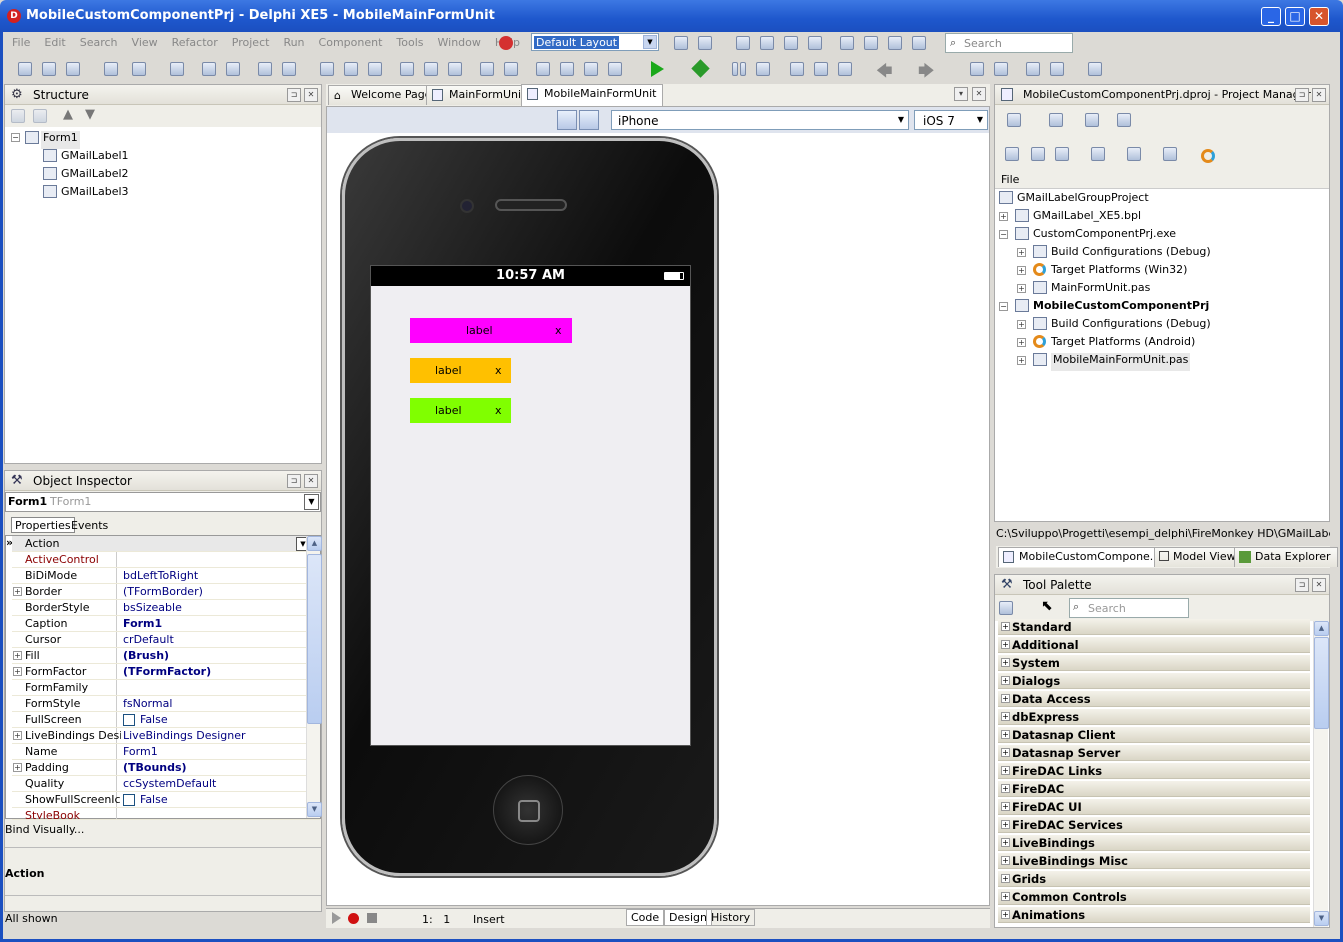 This screenshot has width=1343, height=942. Describe the element at coordinates (43, 525) in the screenshot. I see `tab-properties: Properties` at that location.